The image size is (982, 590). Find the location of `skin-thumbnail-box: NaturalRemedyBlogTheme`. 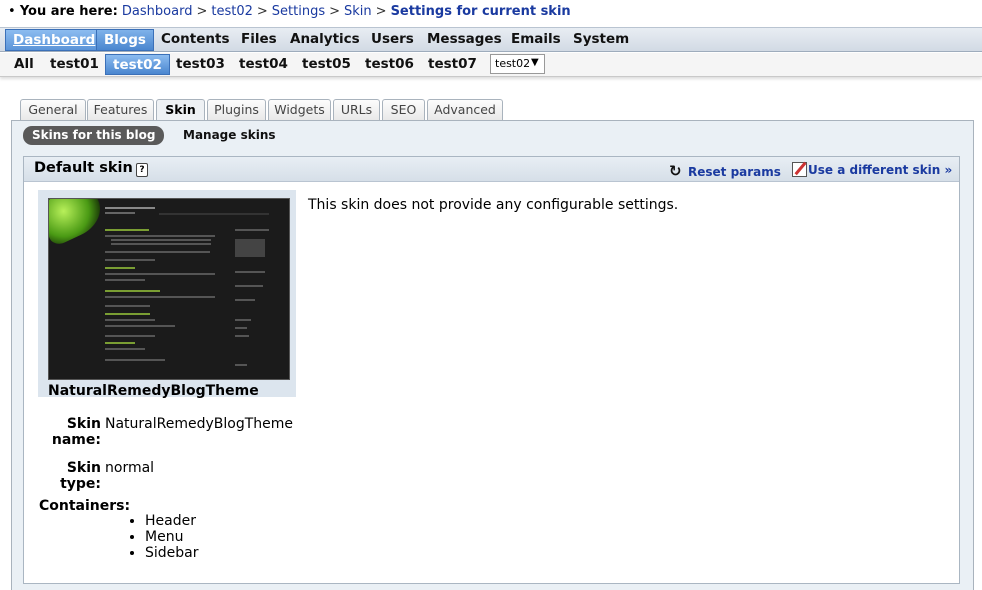

skin-thumbnail-box: NaturalRemedyBlogTheme is located at coordinates (167, 294).